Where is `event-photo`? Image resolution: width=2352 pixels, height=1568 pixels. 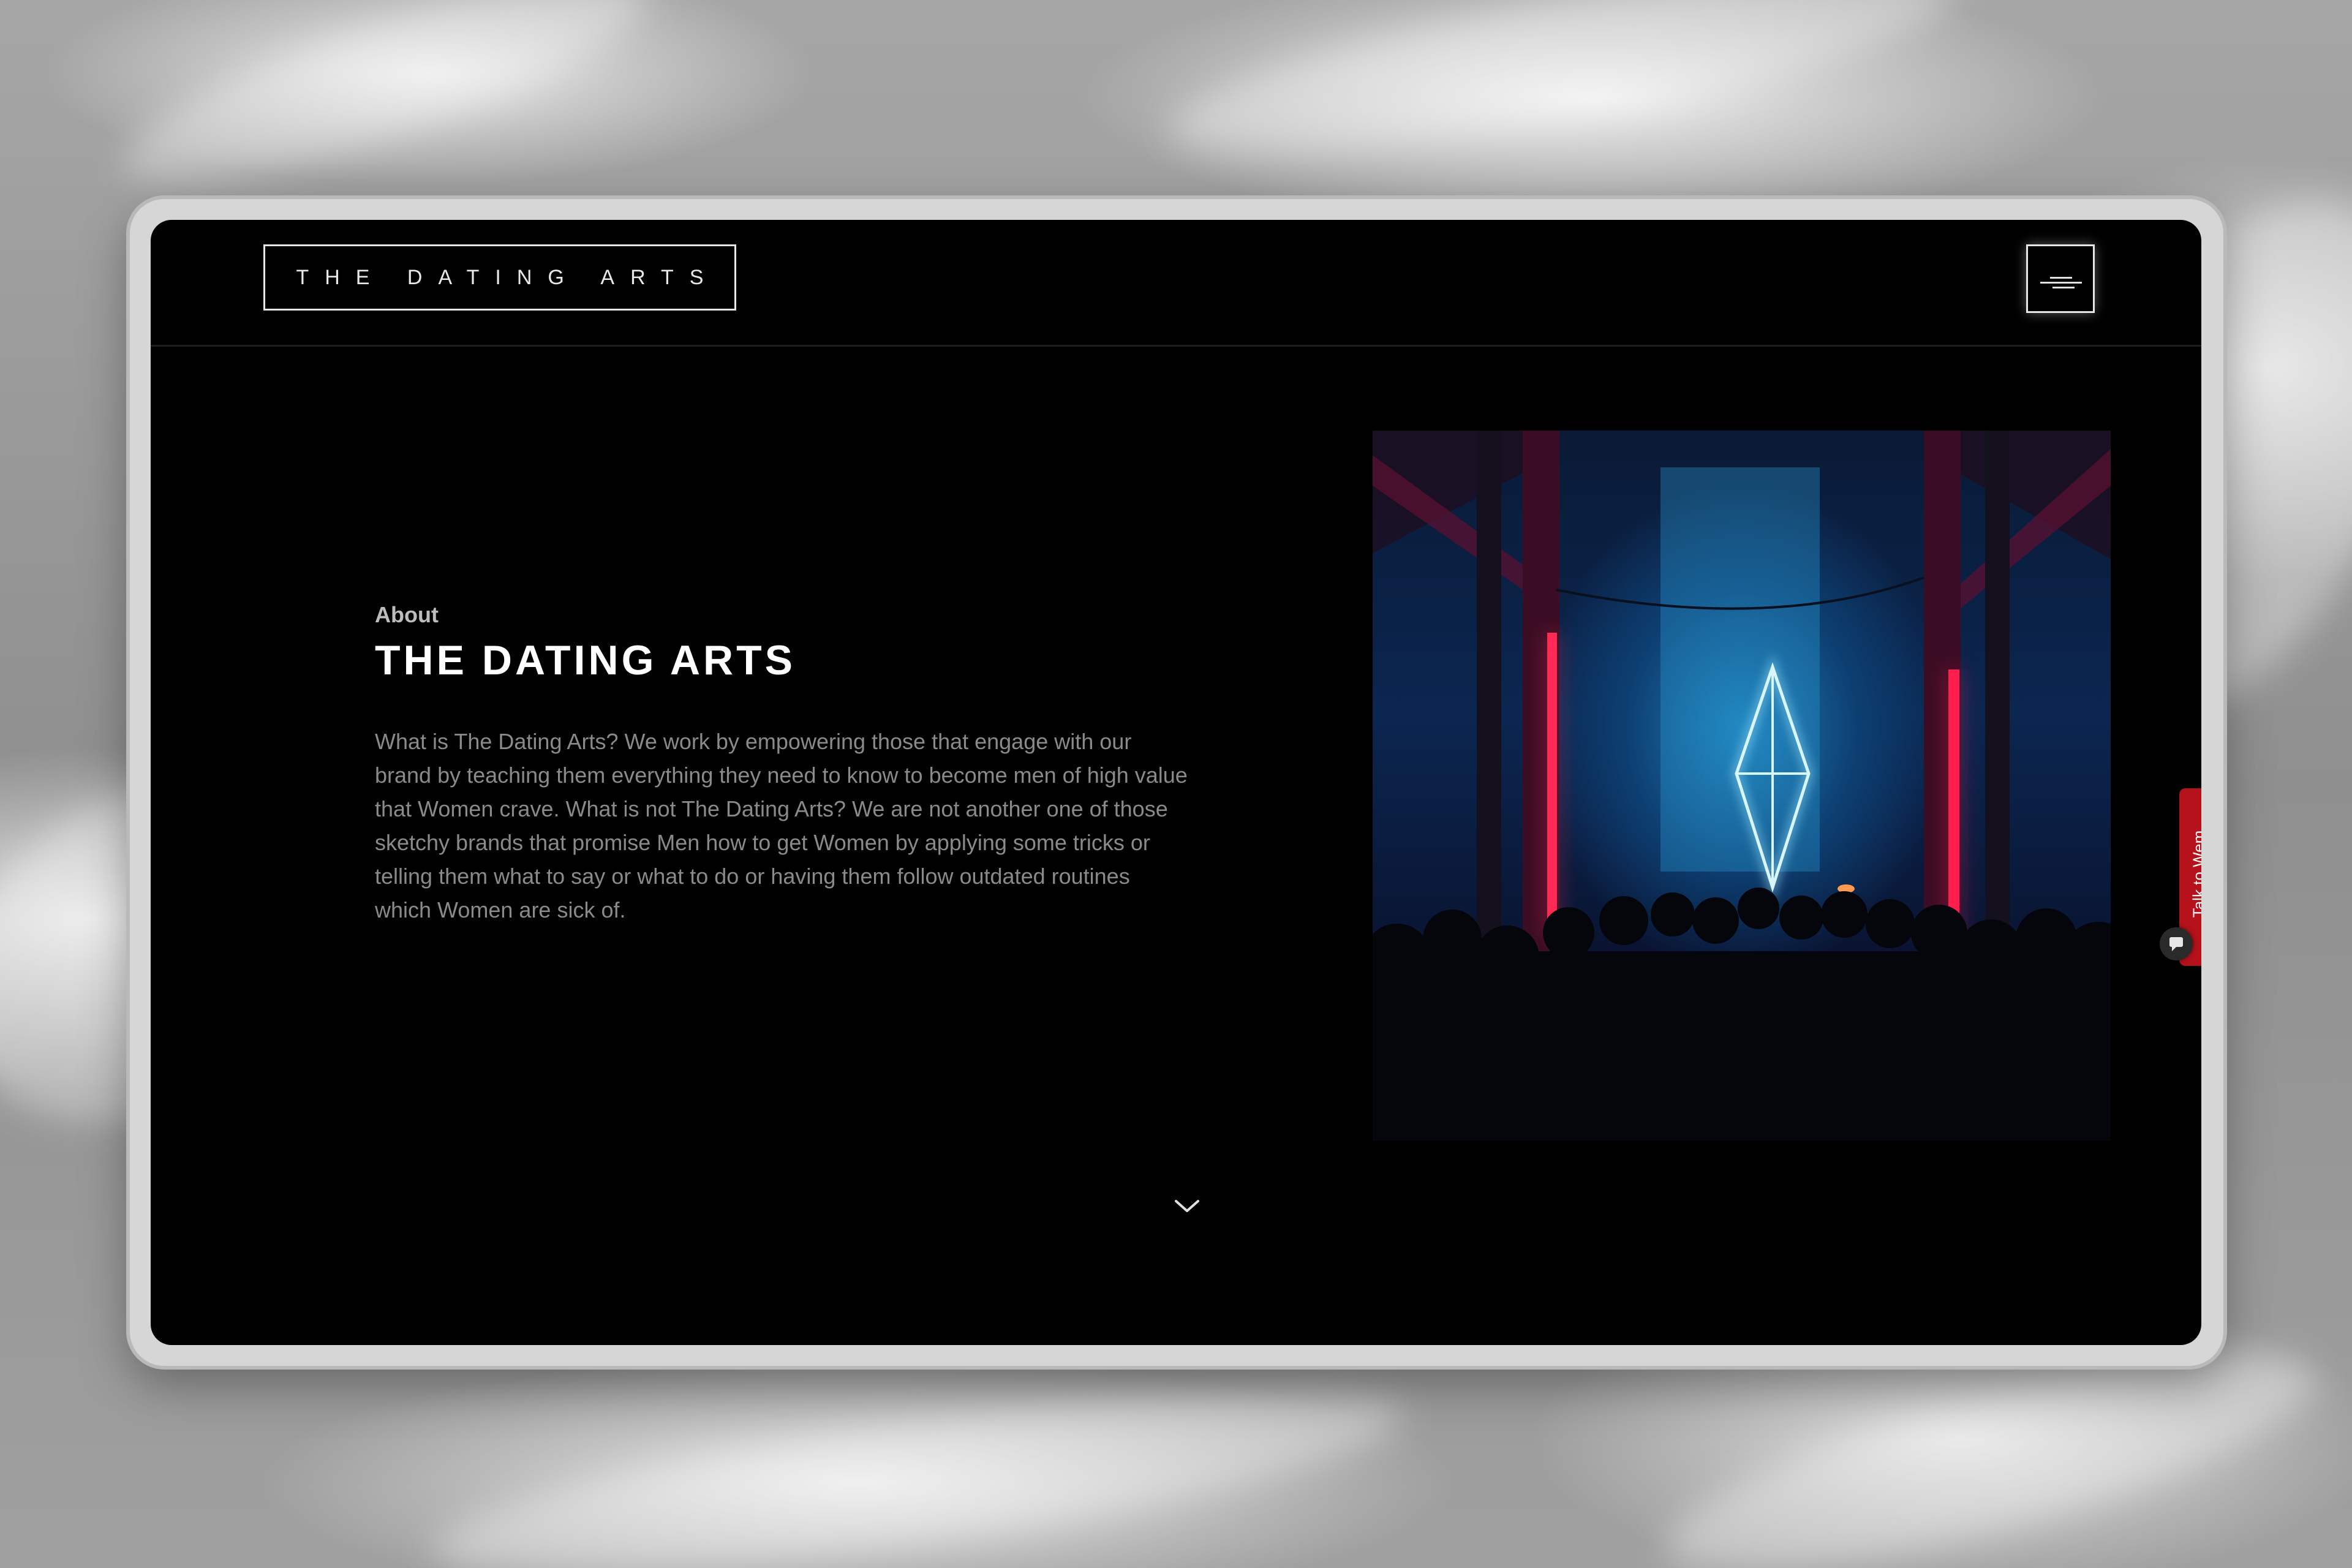
event-photo is located at coordinates (1742, 786).